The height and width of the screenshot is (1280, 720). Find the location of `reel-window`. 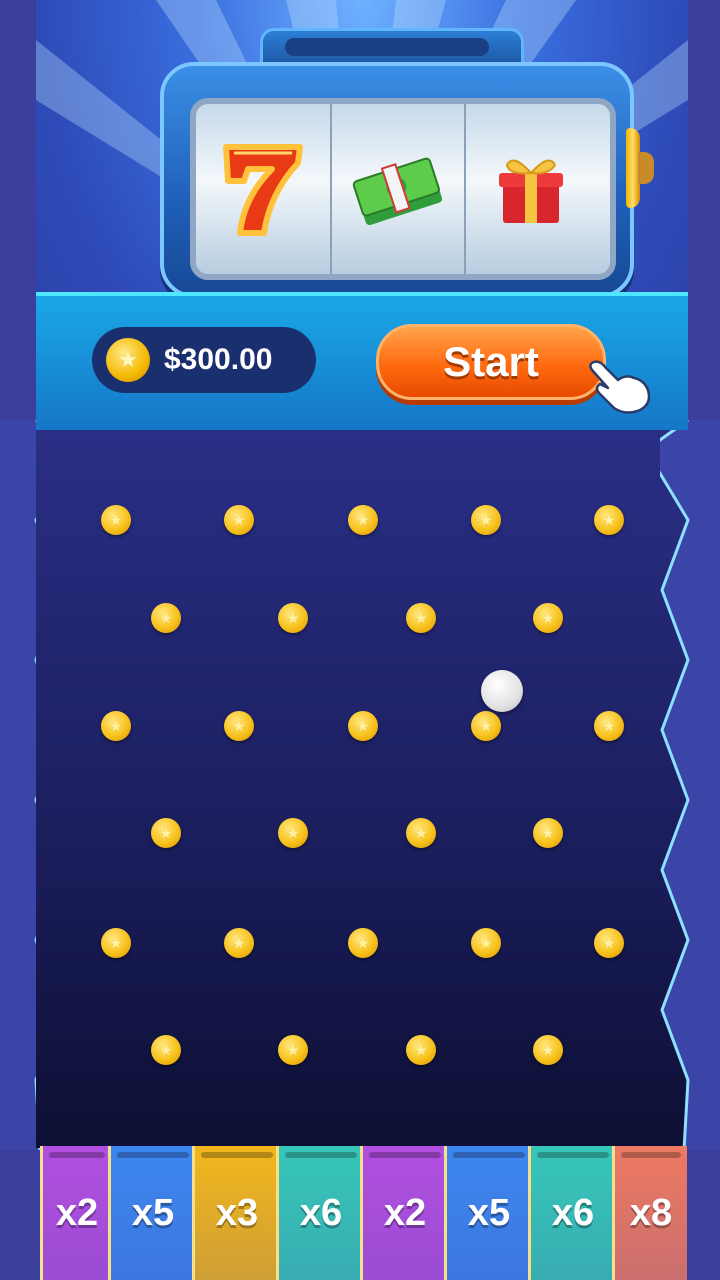

reel-window is located at coordinates (403, 189).